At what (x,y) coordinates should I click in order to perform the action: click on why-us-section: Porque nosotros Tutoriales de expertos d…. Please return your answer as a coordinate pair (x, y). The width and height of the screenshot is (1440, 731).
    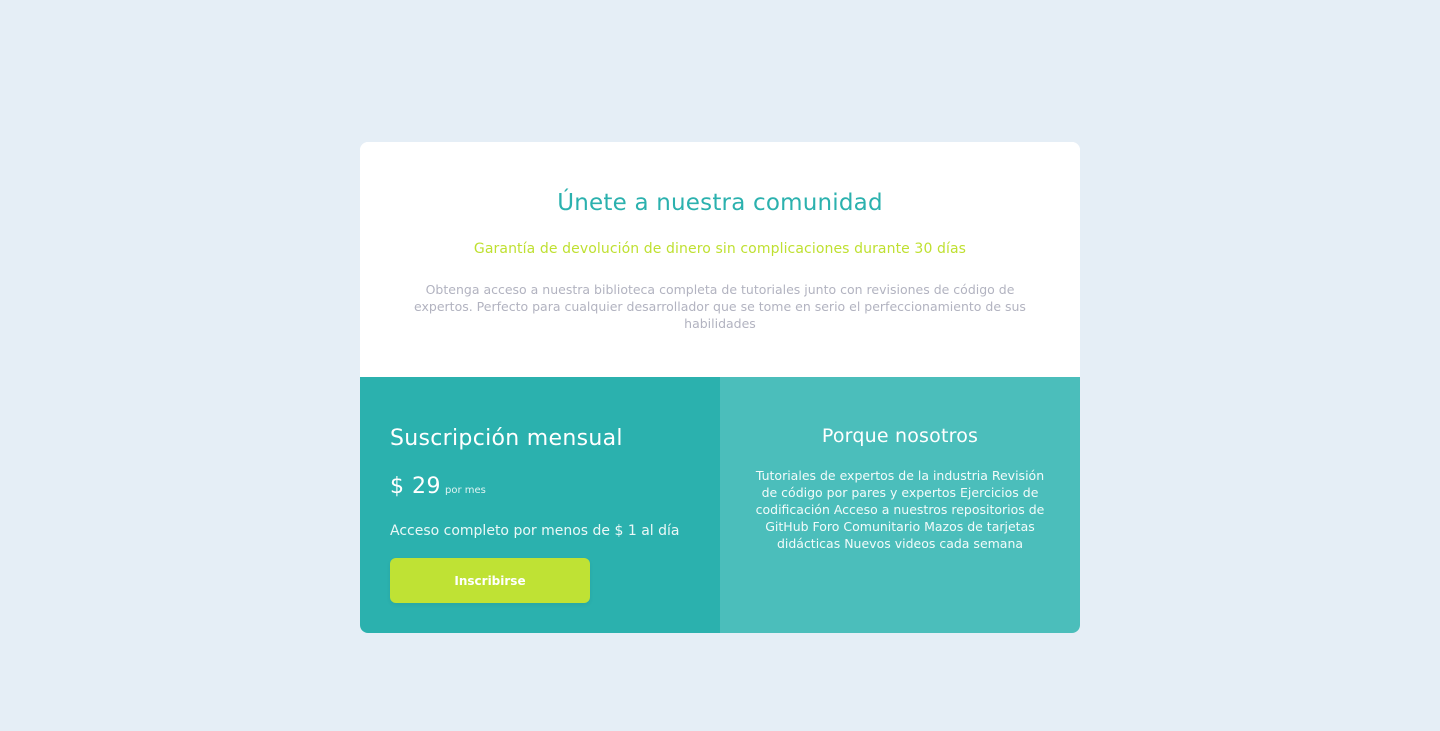
    Looking at the image, I should click on (900, 505).